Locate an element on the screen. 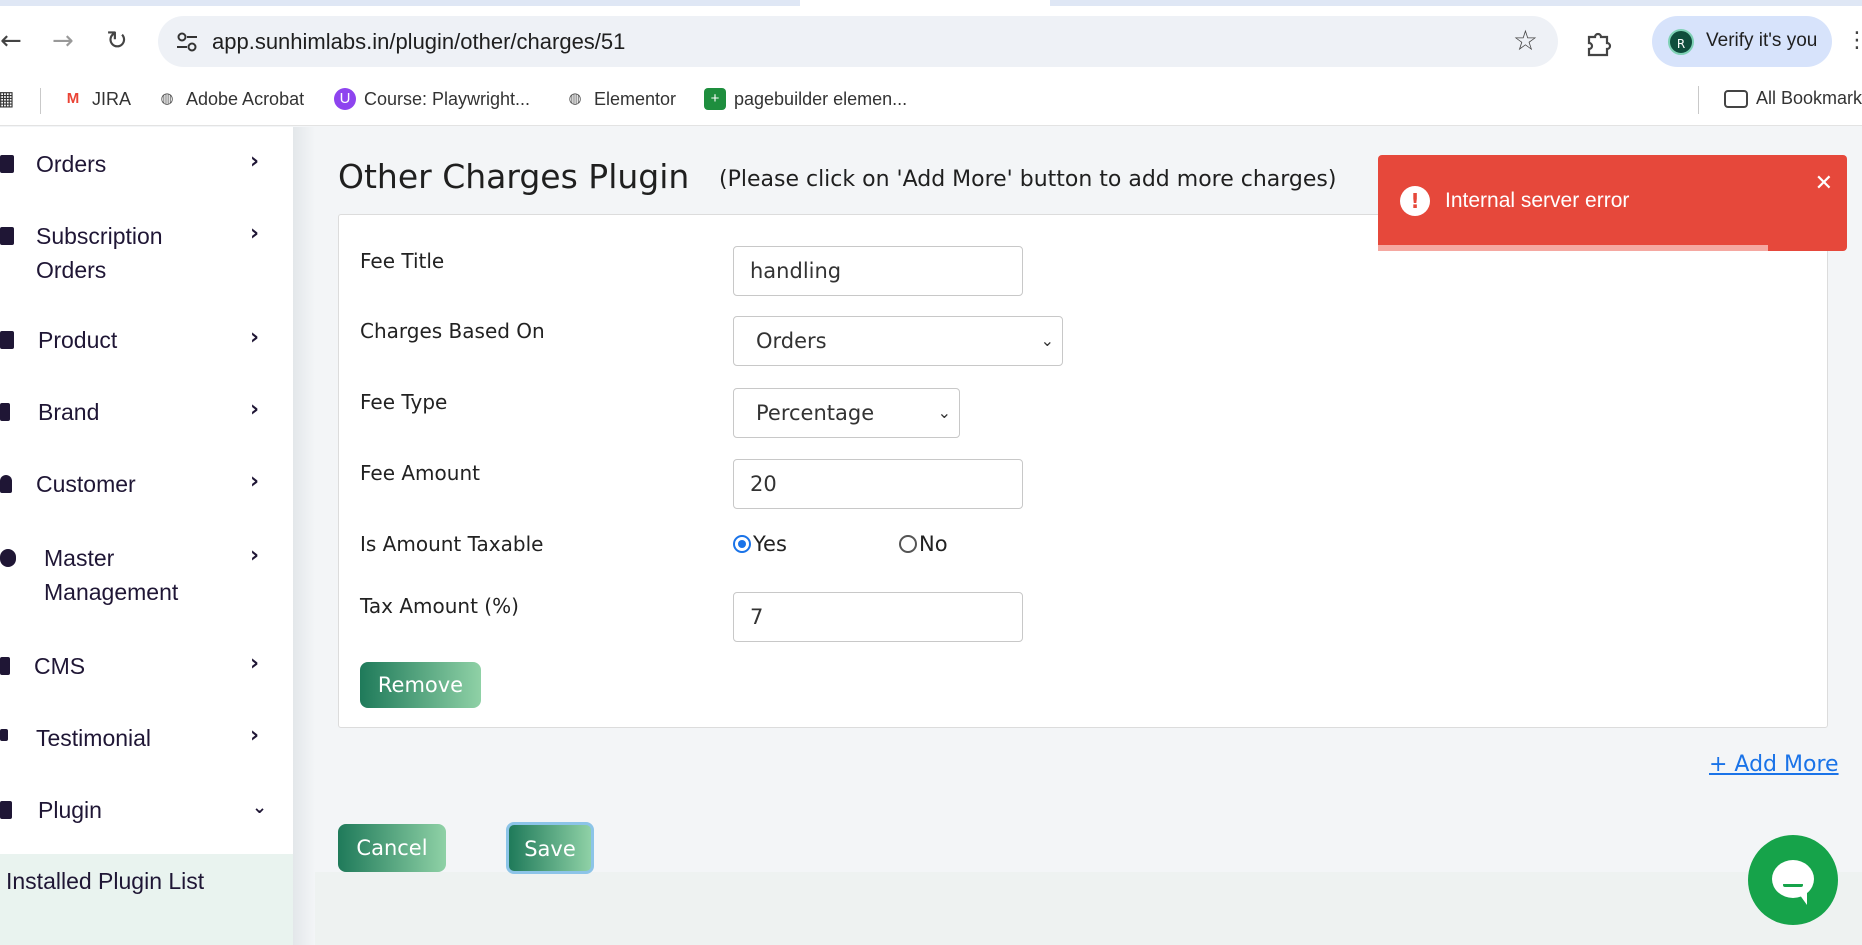  bookmark-adobe-acrobat: ◍ Adobe Acrobat is located at coordinates (230, 99).